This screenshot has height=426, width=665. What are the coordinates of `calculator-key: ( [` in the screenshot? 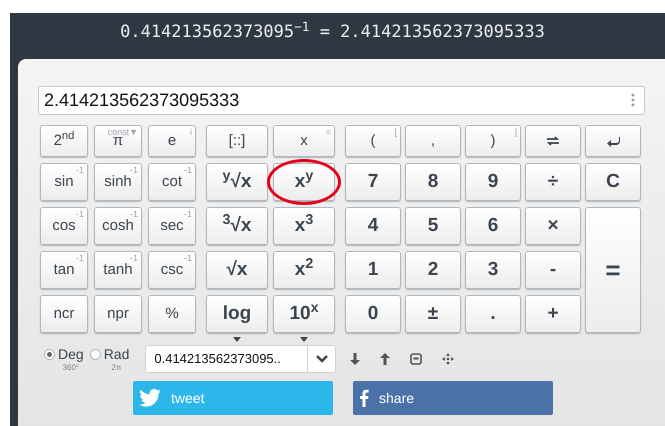 It's located at (373, 141).